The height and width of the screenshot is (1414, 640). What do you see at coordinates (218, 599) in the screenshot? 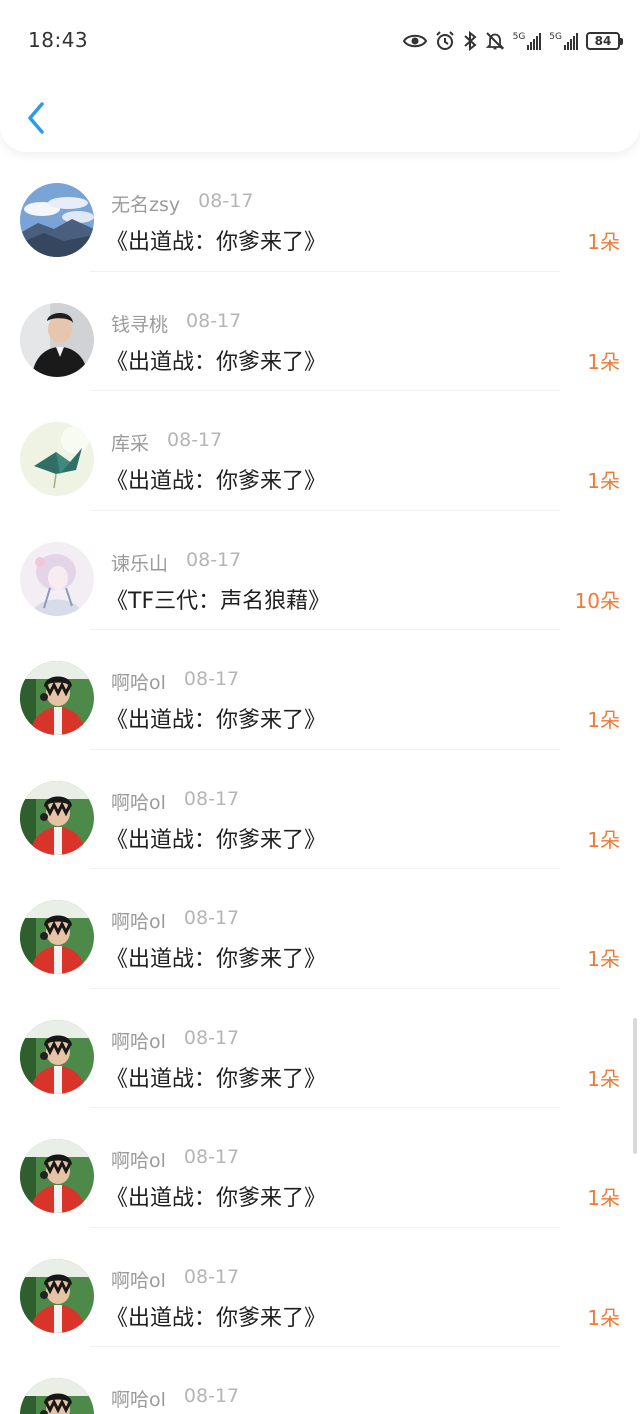
I see `book-title: 《TF三代：声名狼藉》` at bounding box center [218, 599].